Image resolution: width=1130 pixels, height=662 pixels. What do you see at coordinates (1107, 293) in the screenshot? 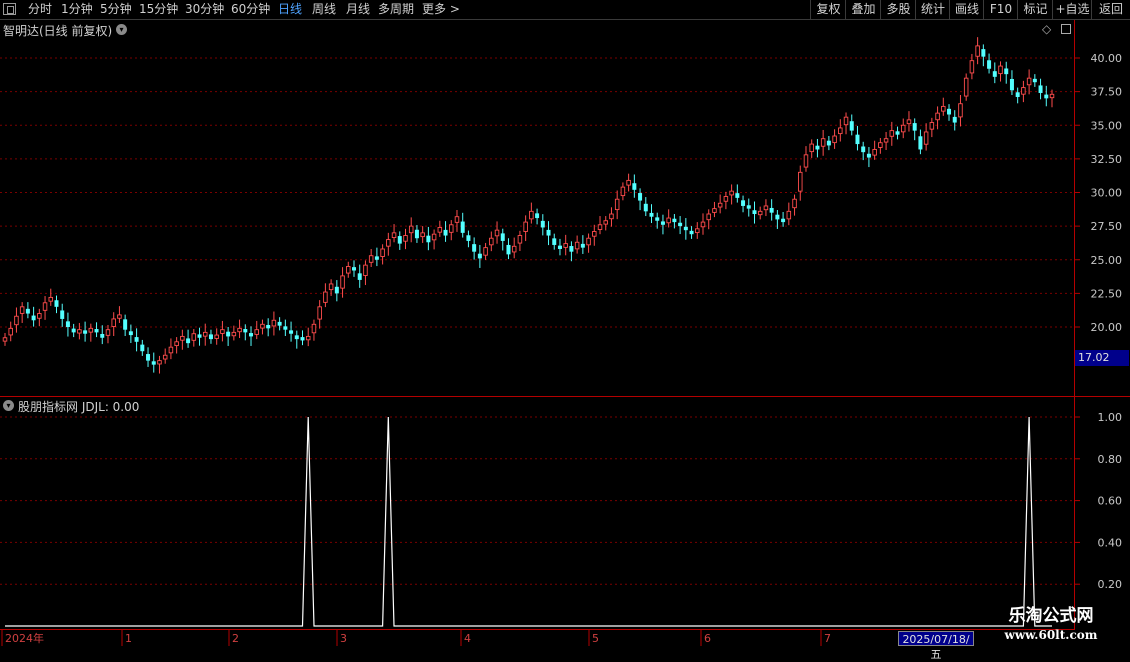
I see `y-tick-label: 22.50` at bounding box center [1107, 293].